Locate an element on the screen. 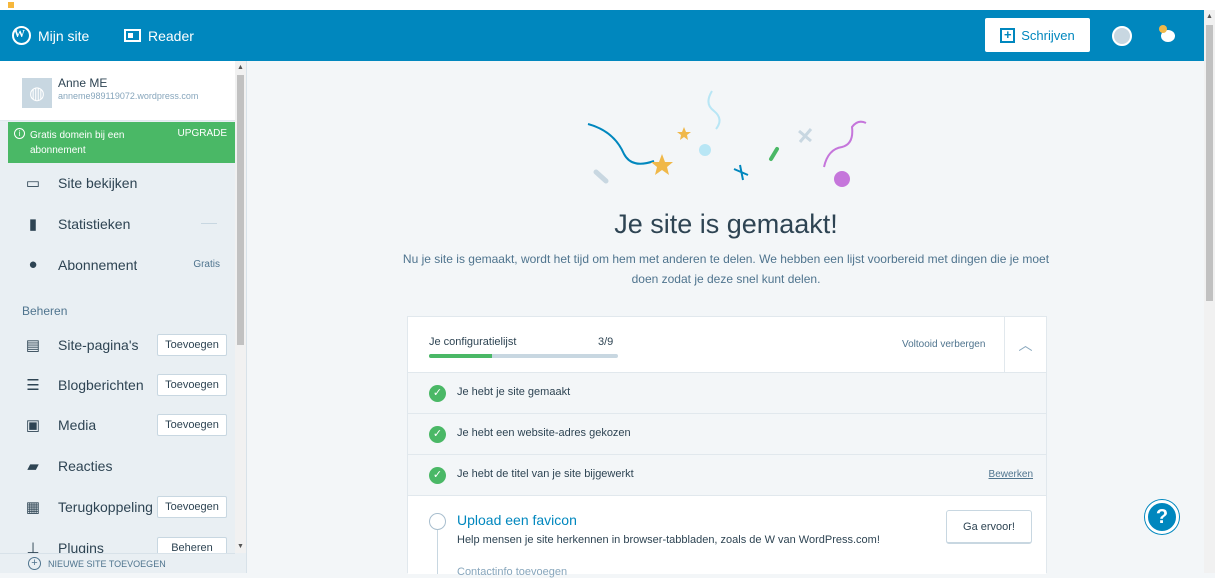 The height and width of the screenshot is (578, 1215). plus-icon: + is located at coordinates (34, 563).